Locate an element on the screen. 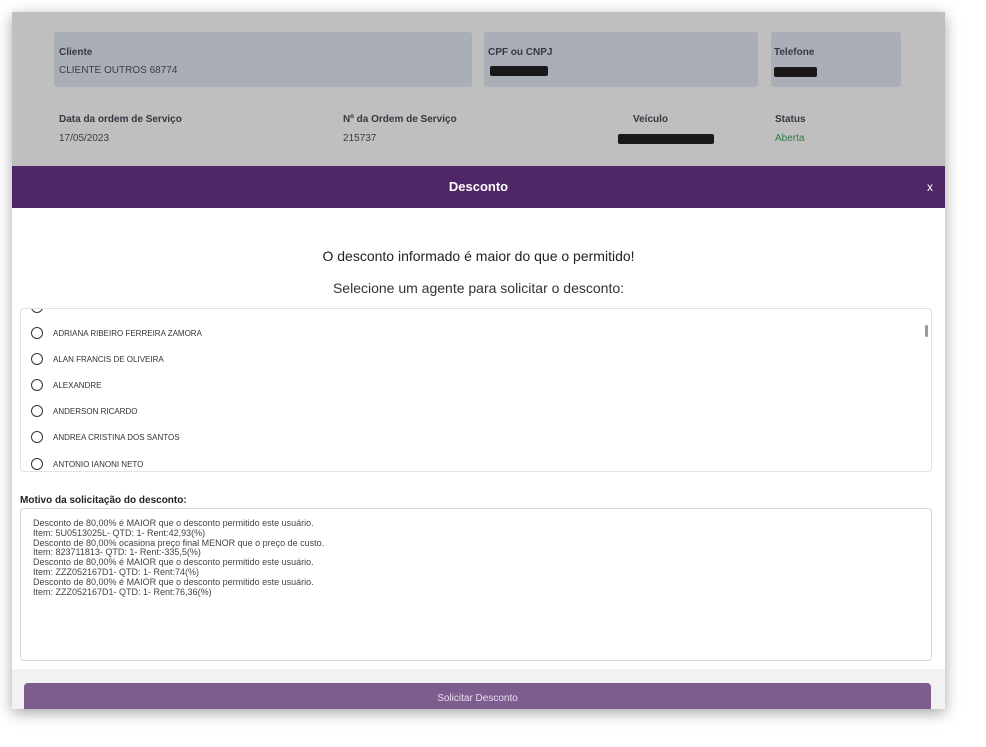  agent-item: ANDREA CRISTINA DOS SANTOS is located at coordinates (105, 437).